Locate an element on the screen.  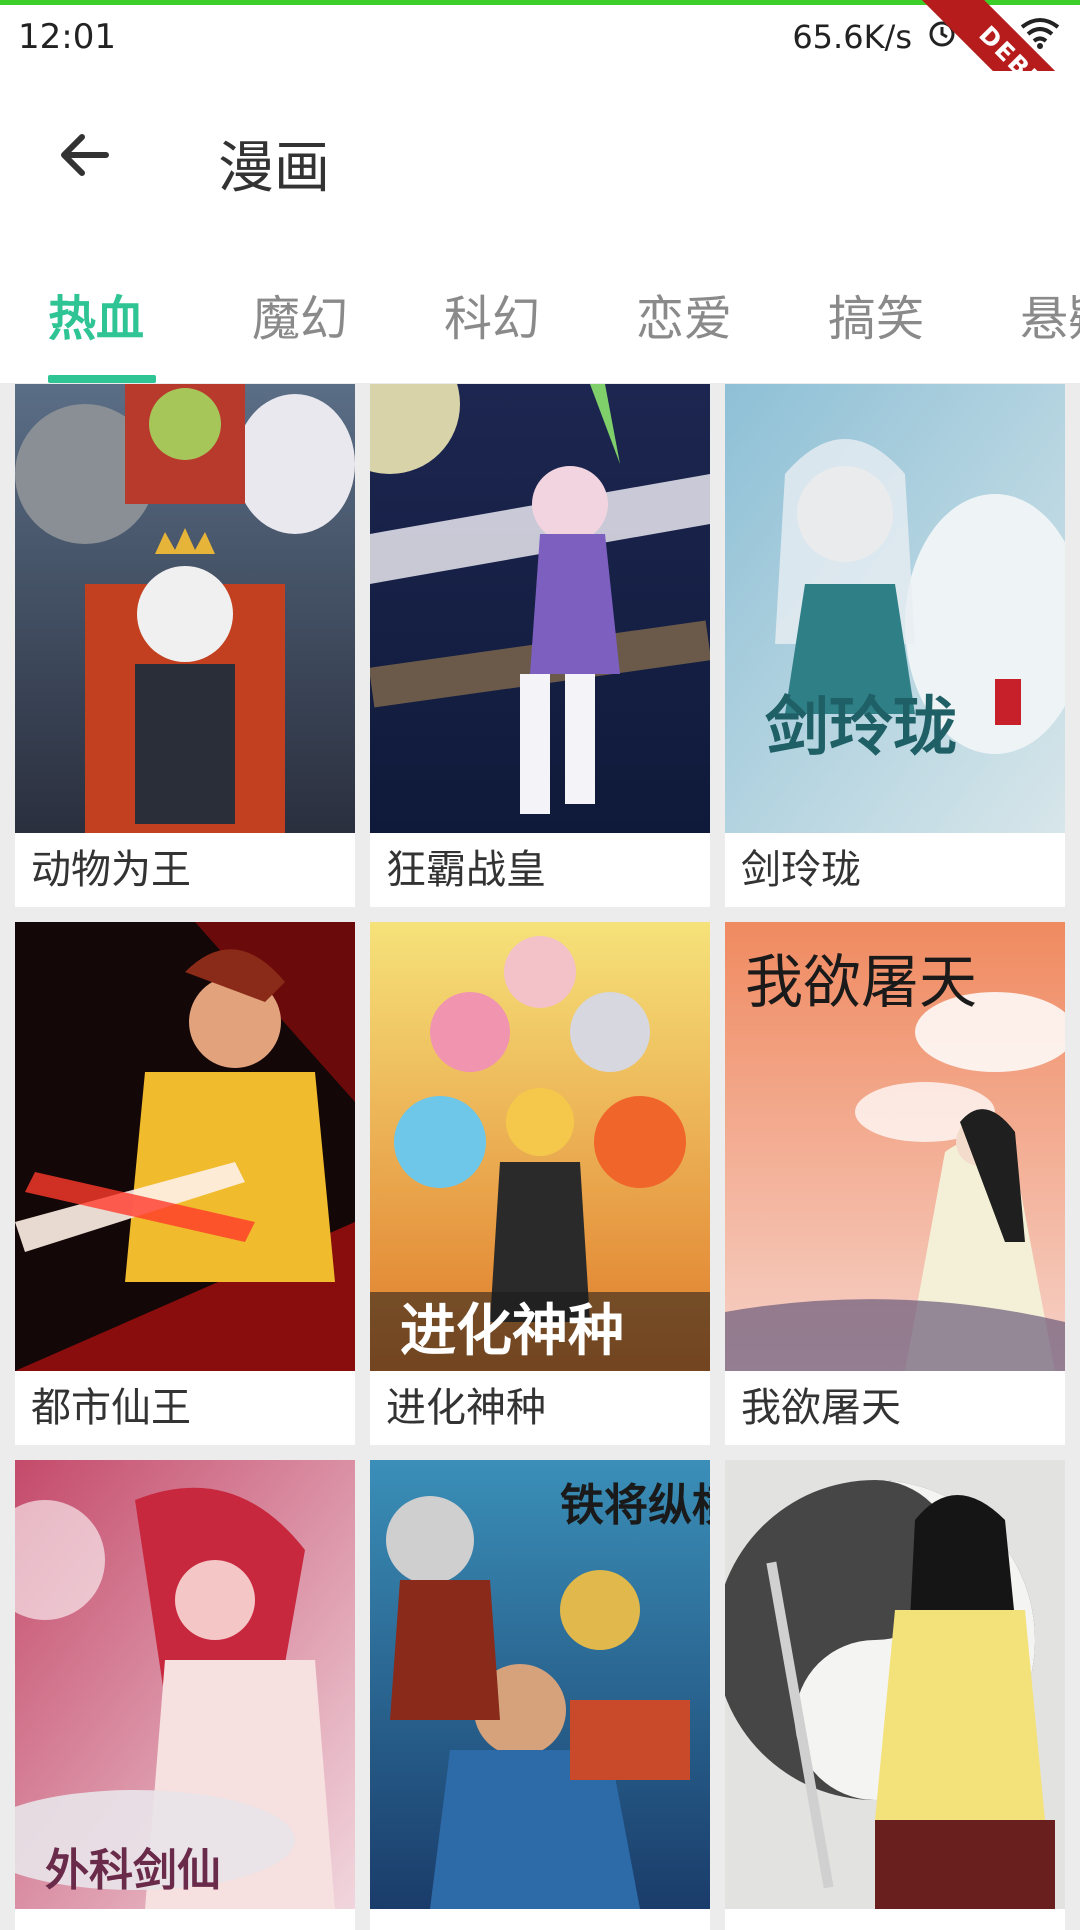
tab-lianai: 恋爱 is located at coordinates (684, 314).